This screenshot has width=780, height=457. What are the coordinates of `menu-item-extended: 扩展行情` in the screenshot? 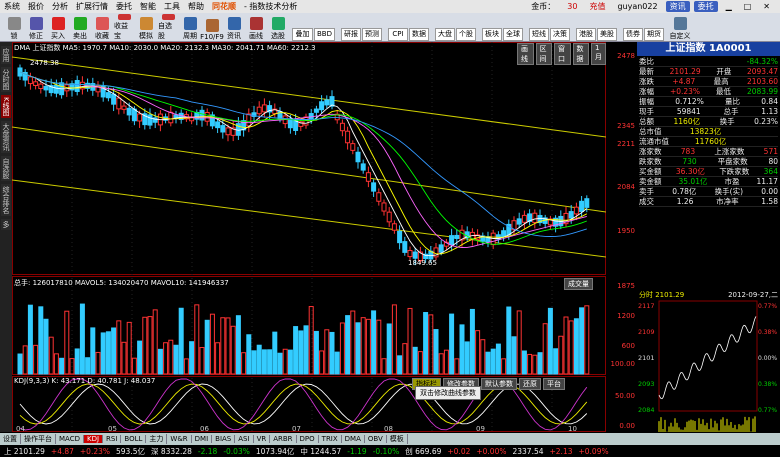 It's located at (92, 6).